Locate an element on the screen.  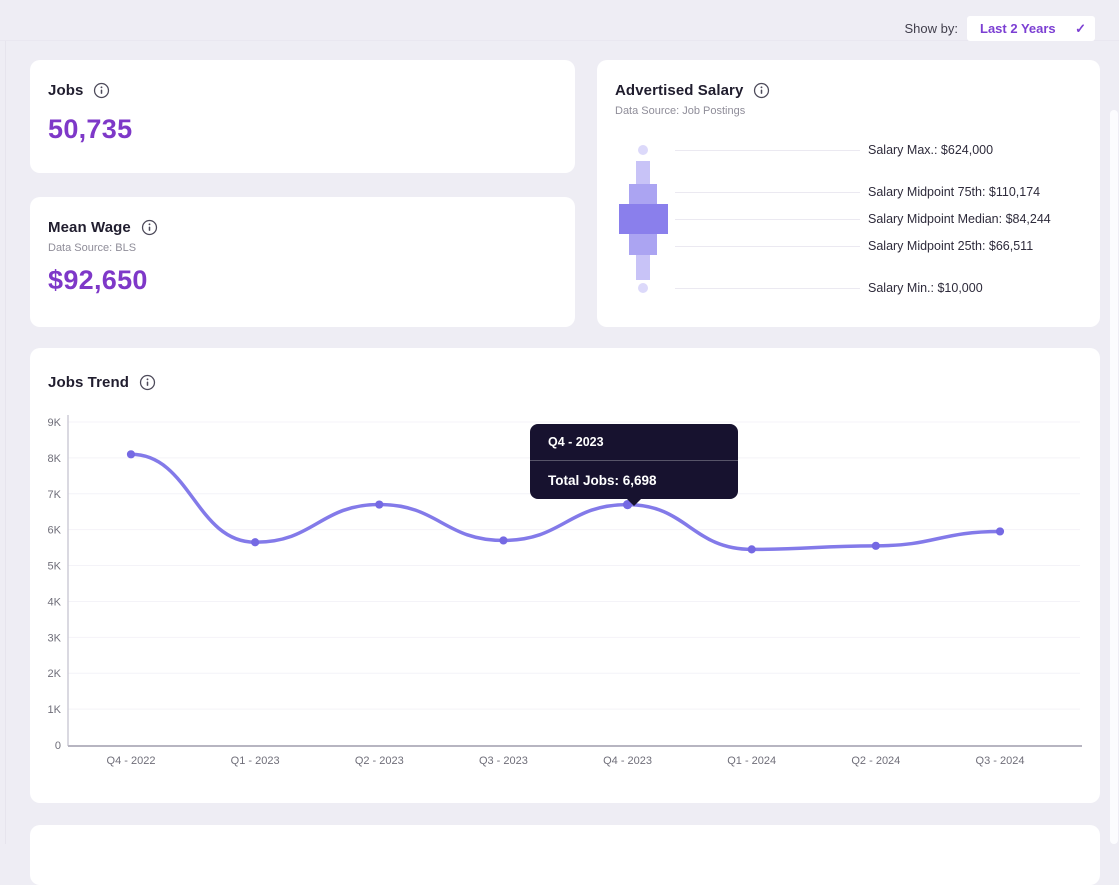
timeframe-dropdown: Last 2 Years ✓ is located at coordinates (1031, 28).